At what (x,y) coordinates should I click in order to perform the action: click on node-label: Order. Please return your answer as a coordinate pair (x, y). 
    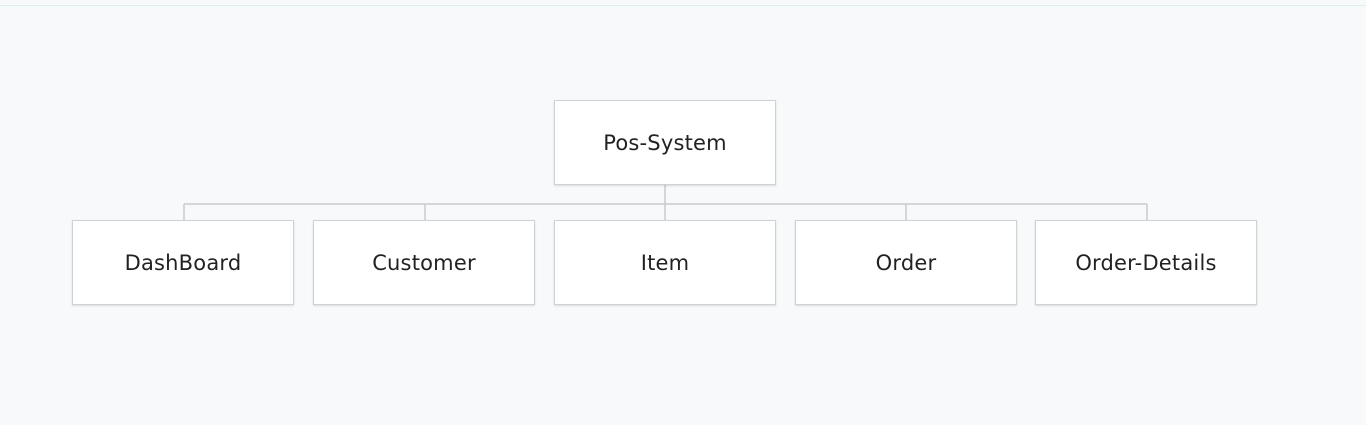
    Looking at the image, I should click on (906, 262).